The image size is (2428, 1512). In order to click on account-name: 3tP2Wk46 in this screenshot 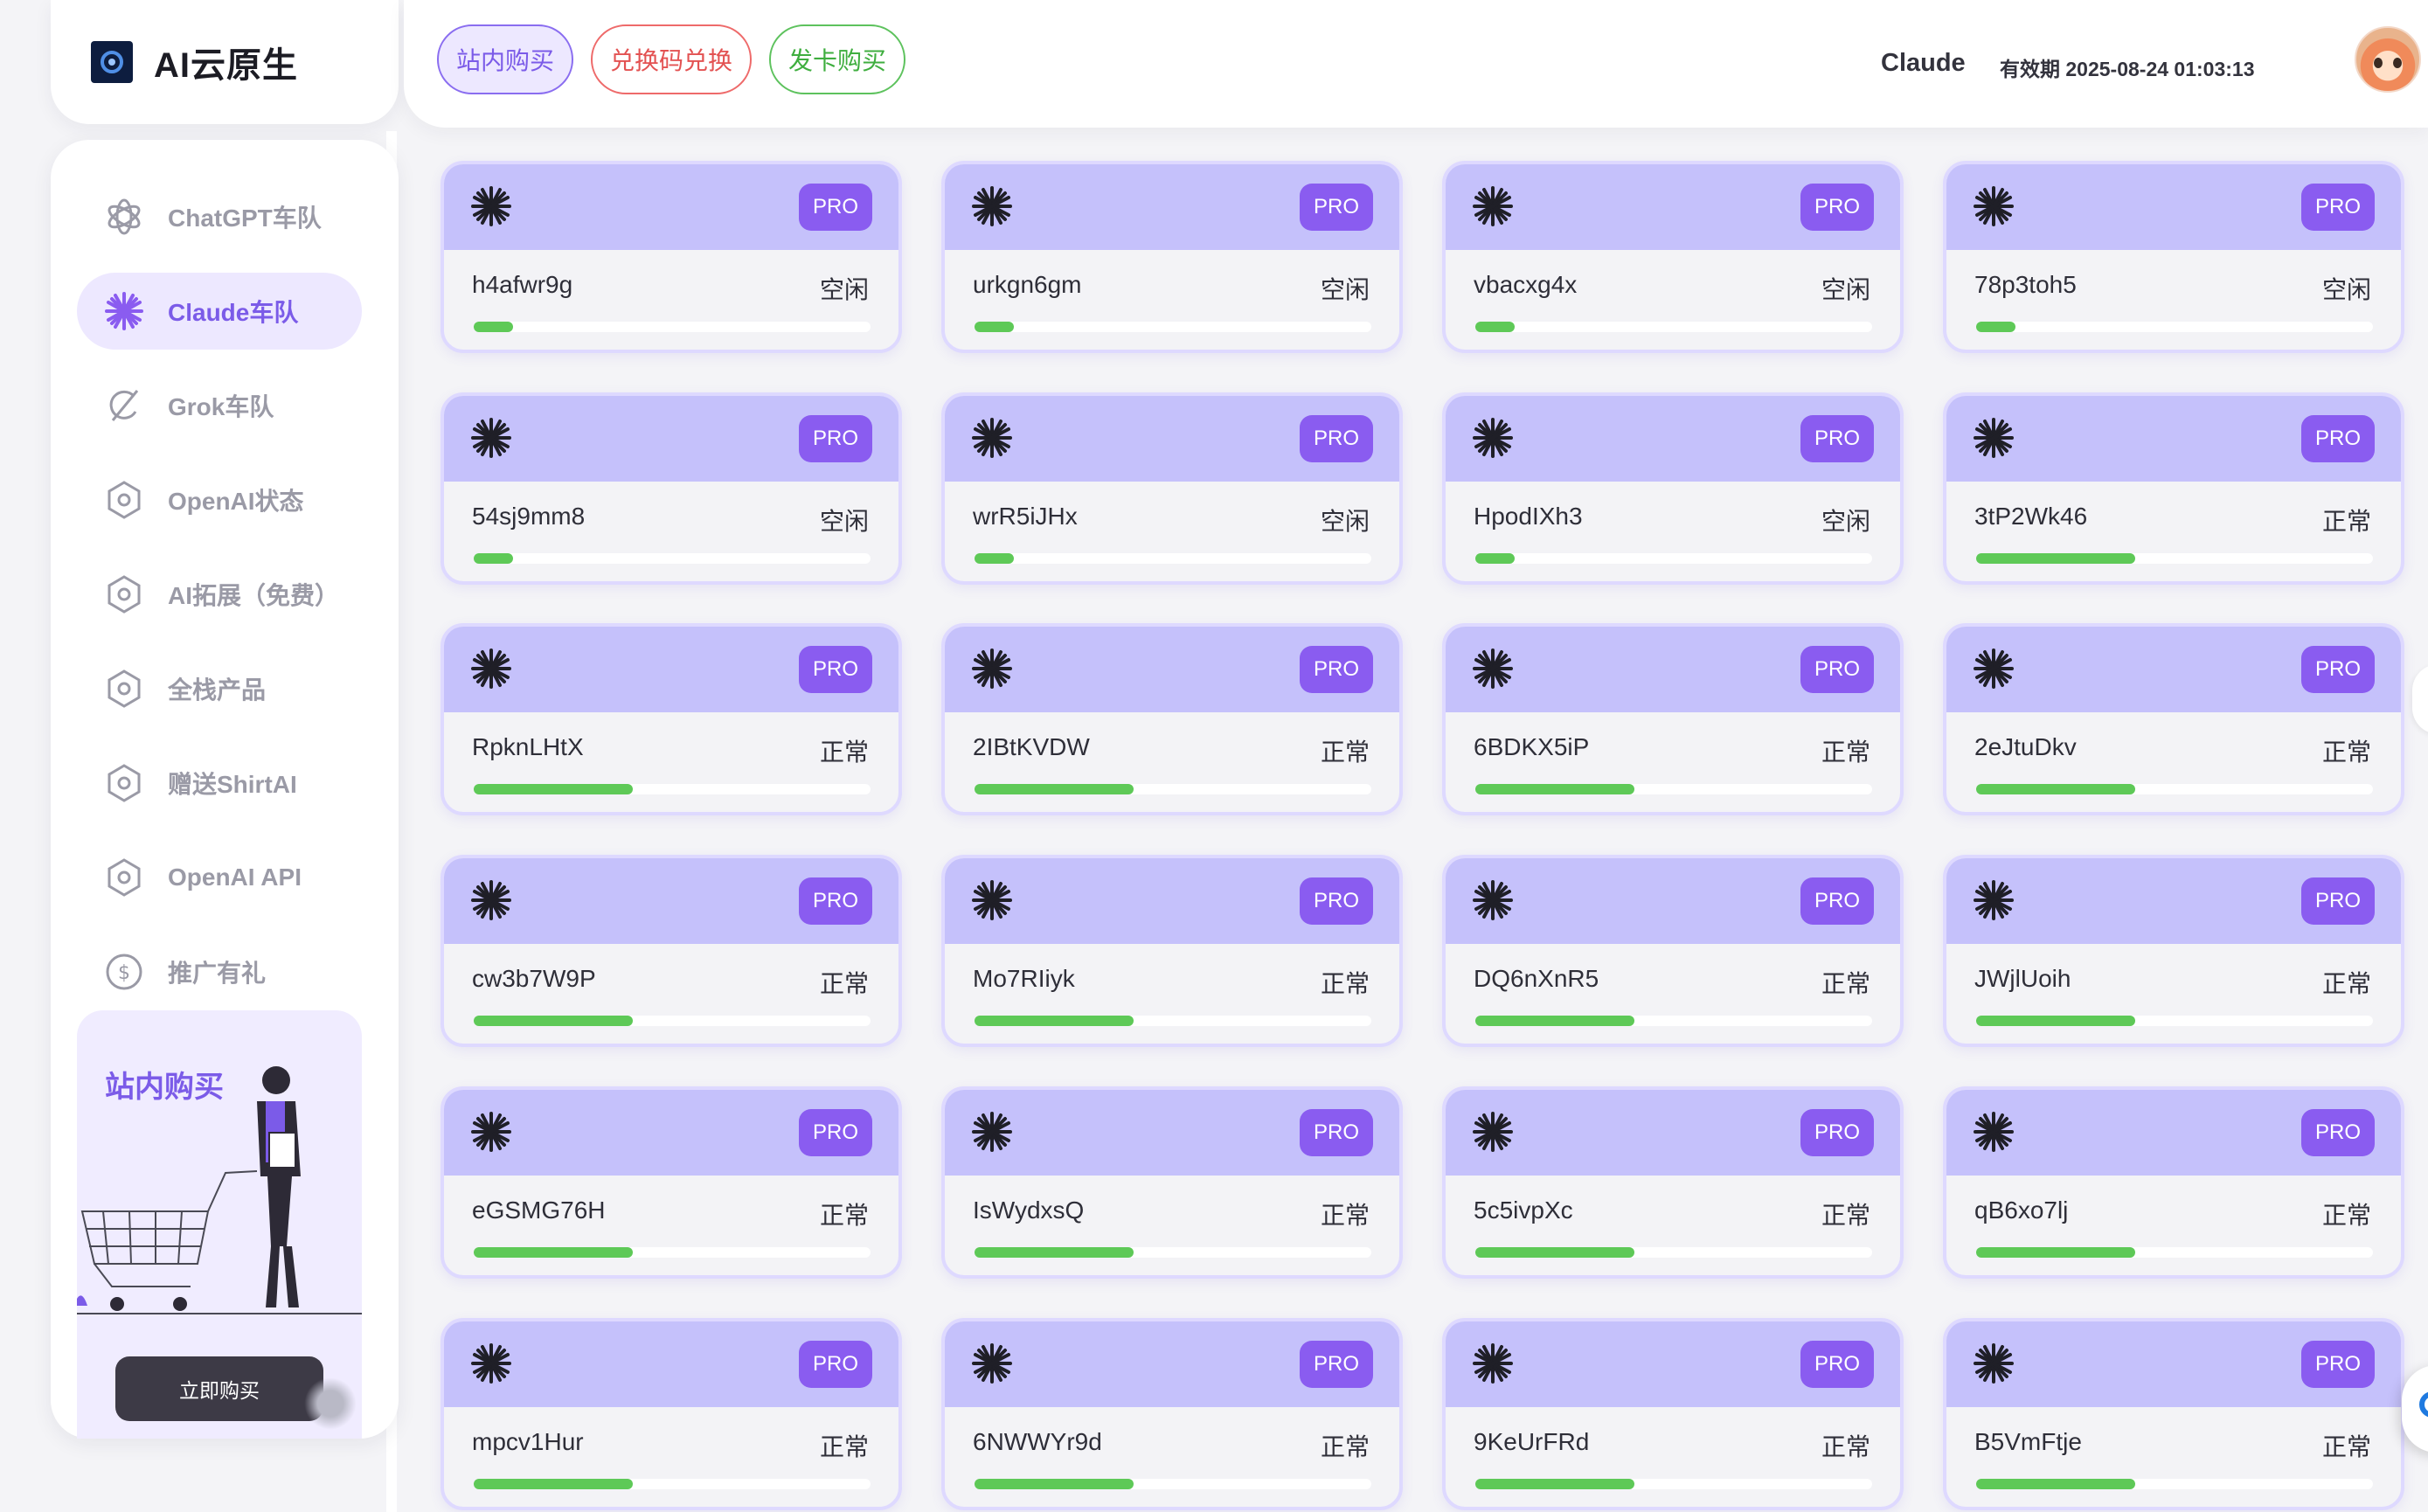, I will do `click(2031, 516)`.